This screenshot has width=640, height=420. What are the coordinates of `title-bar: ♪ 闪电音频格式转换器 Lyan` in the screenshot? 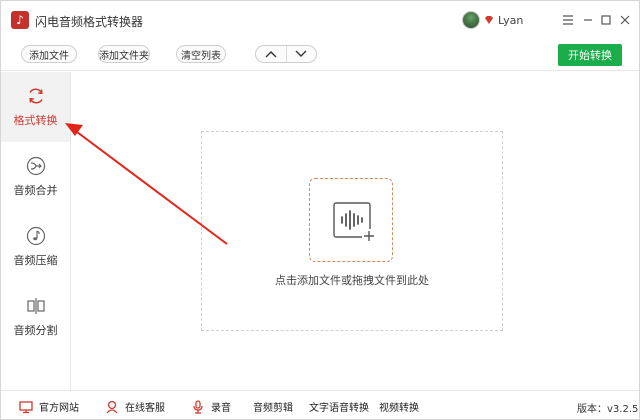 It's located at (320, 20).